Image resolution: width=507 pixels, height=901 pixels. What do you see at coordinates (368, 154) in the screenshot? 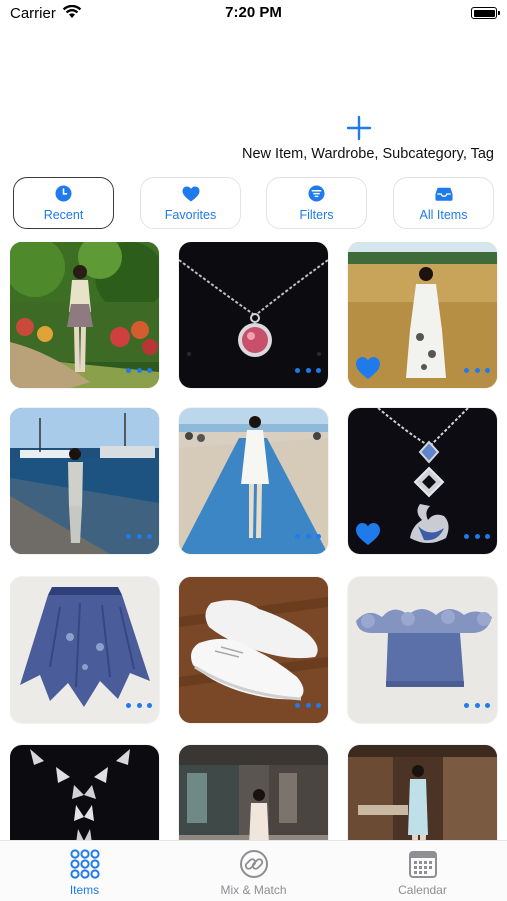
I see `add-options-label: New Item, Wardrobe, Subcategory, Tag` at bounding box center [368, 154].